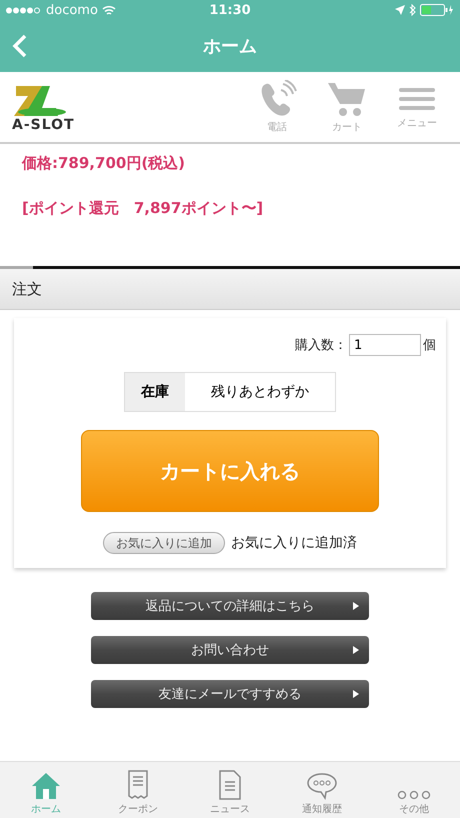  I want to click on add-to-cart-button: カートに入れる, so click(230, 471).